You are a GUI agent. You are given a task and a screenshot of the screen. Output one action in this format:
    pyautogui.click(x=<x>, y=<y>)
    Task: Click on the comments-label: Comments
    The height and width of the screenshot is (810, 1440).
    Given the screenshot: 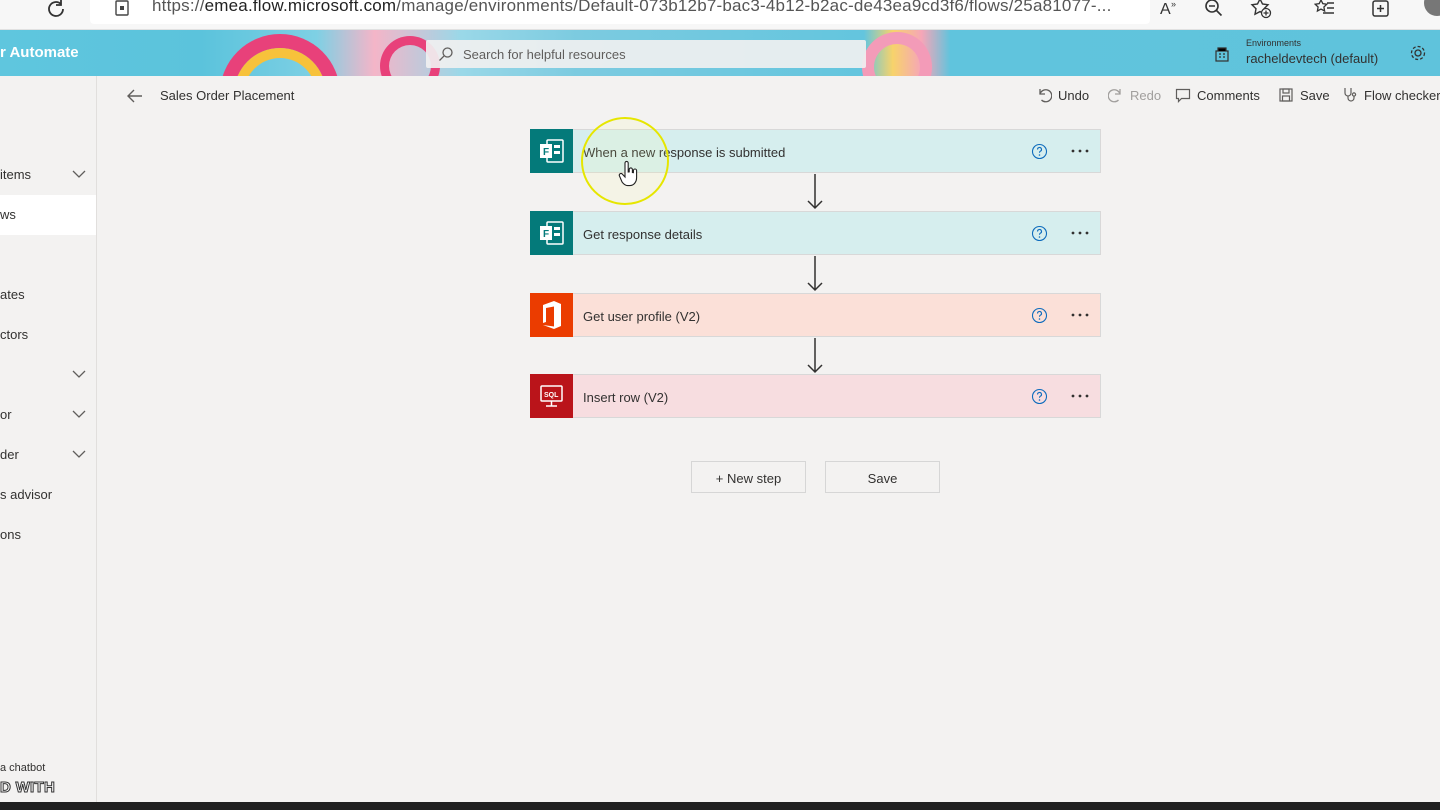 What is the action you would take?
    pyautogui.click(x=1228, y=95)
    